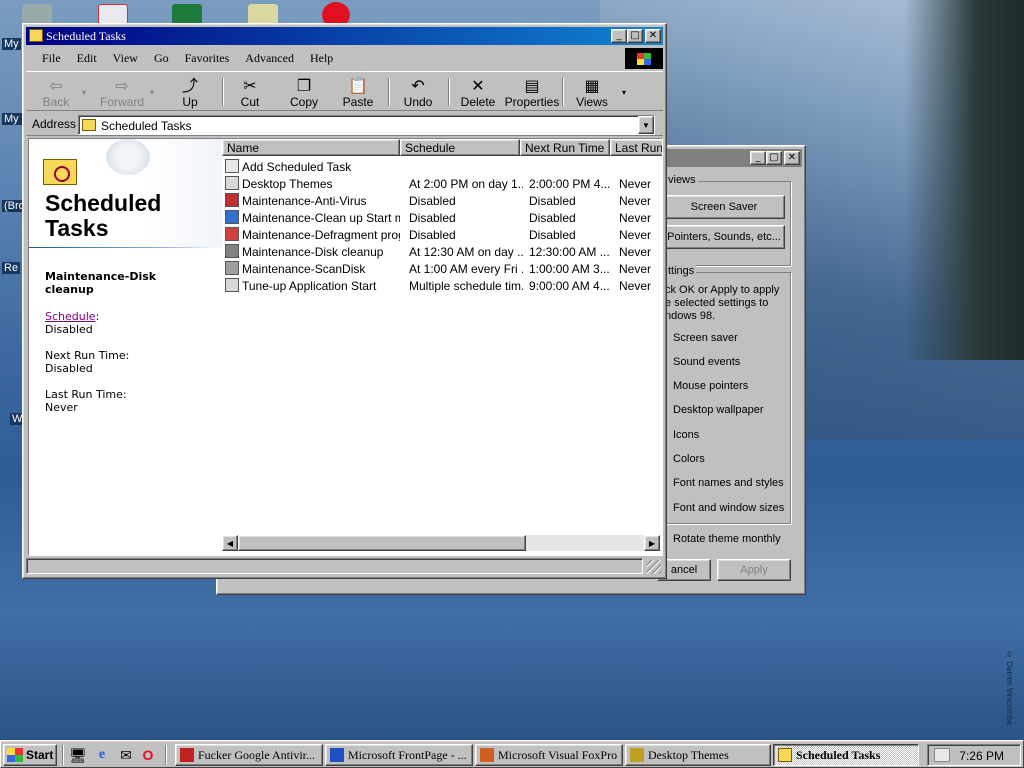  I want to click on delete-button: ✕ Delete, so click(478, 92).